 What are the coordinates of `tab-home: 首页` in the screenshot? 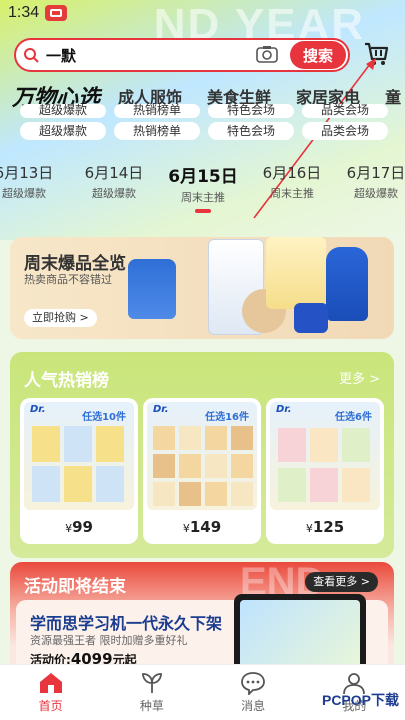 It's located at (50, 692).